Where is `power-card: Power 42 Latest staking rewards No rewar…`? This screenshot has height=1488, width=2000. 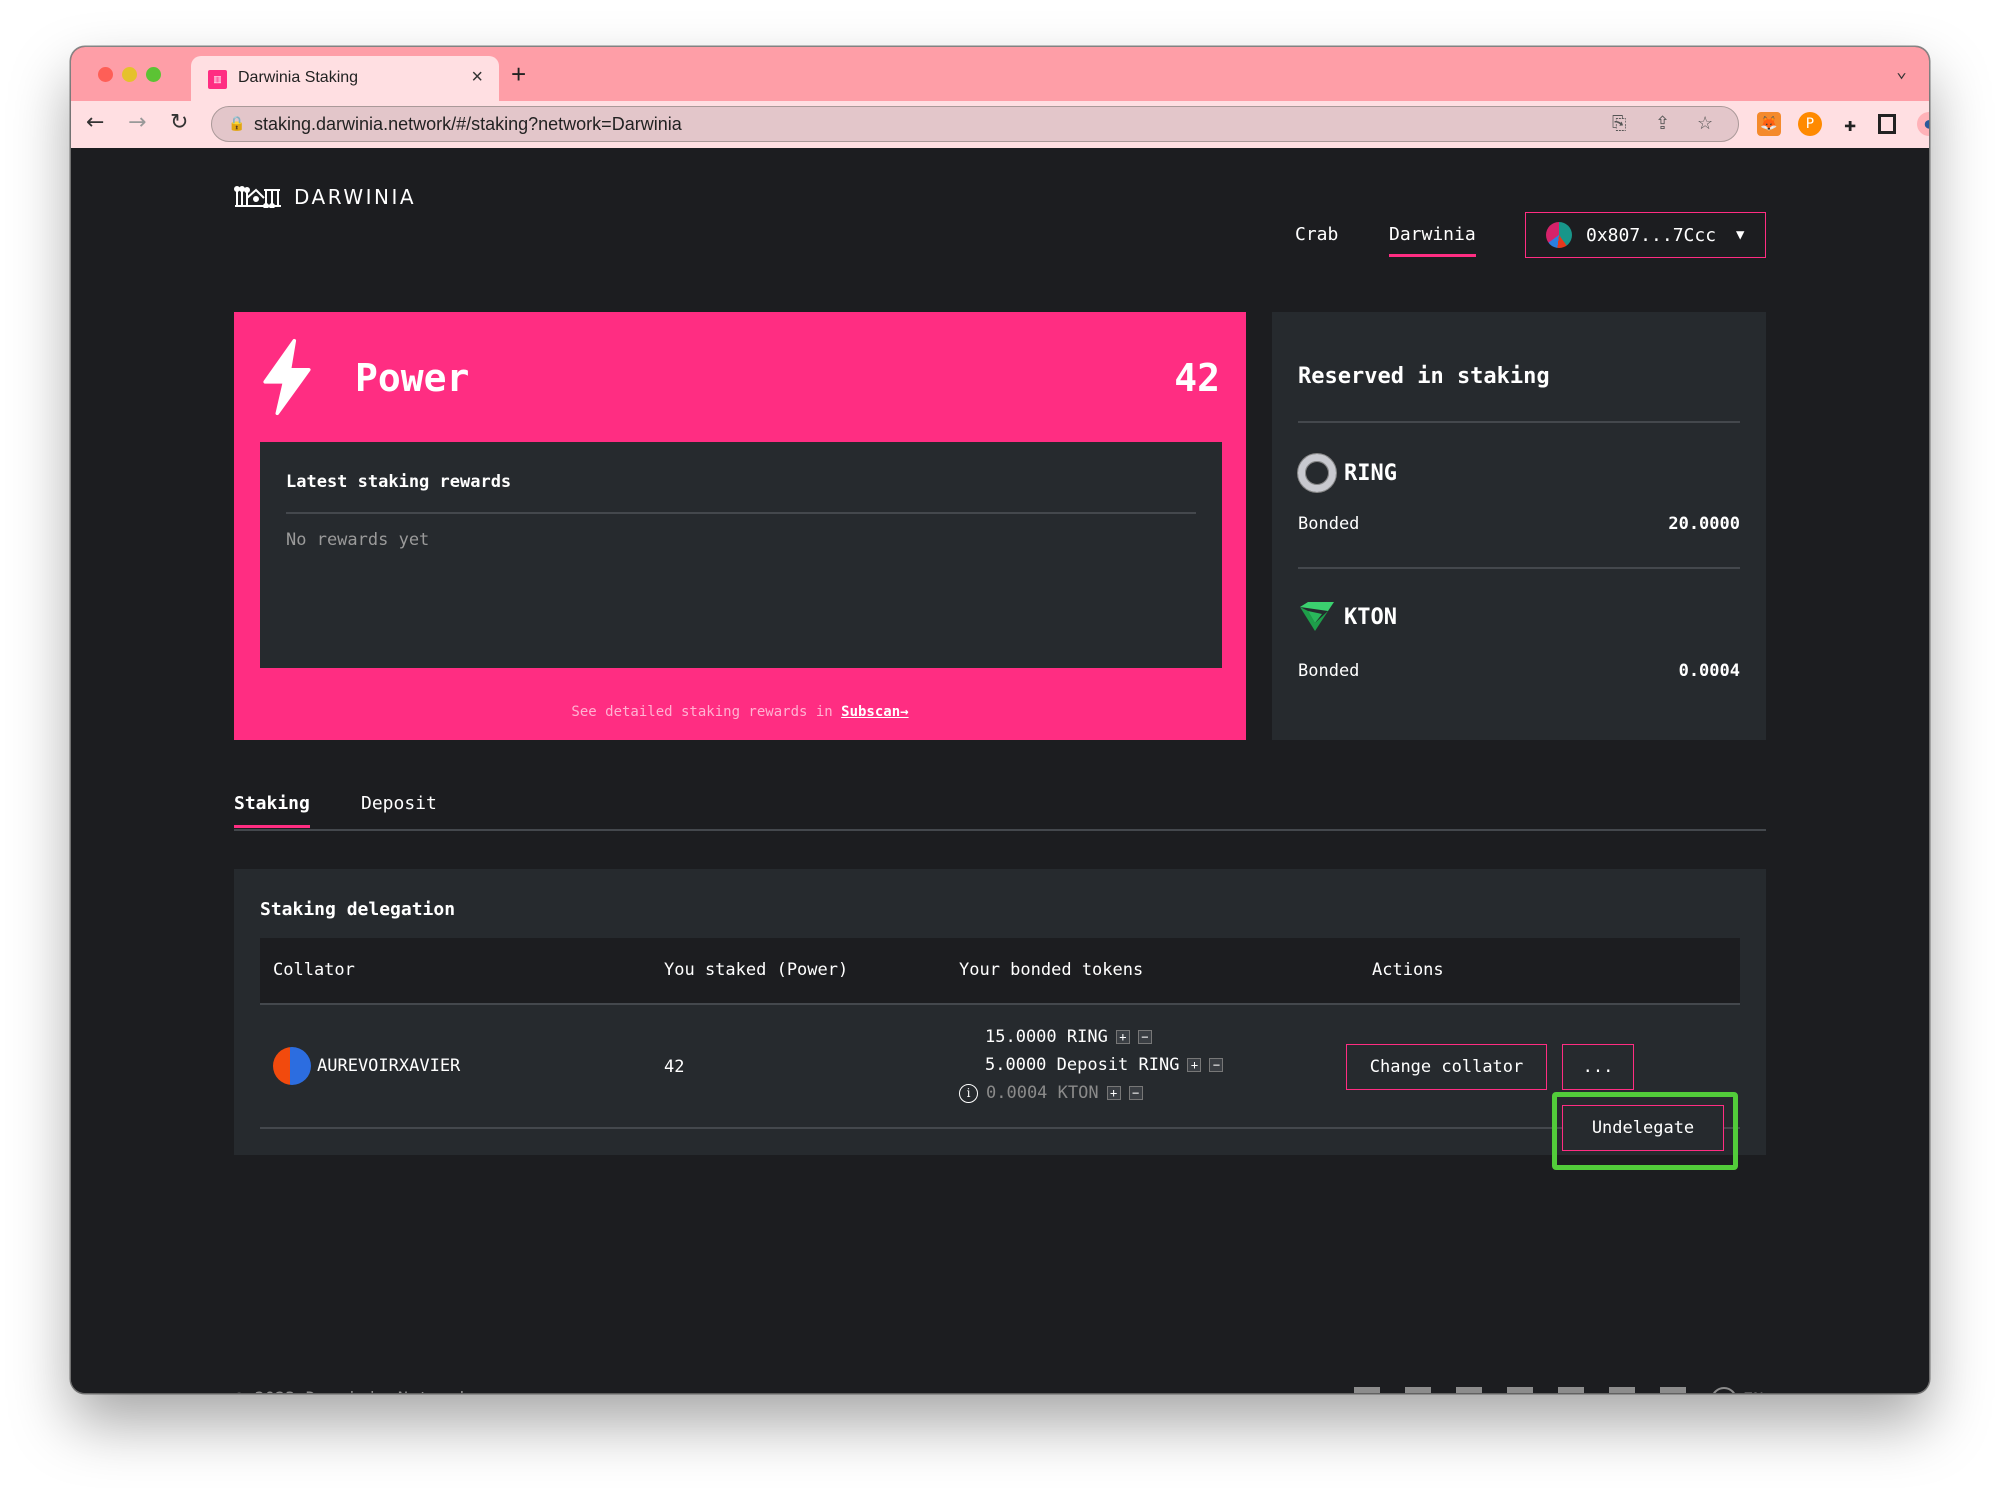
power-card: Power 42 Latest staking rewards No rewar… is located at coordinates (740, 526).